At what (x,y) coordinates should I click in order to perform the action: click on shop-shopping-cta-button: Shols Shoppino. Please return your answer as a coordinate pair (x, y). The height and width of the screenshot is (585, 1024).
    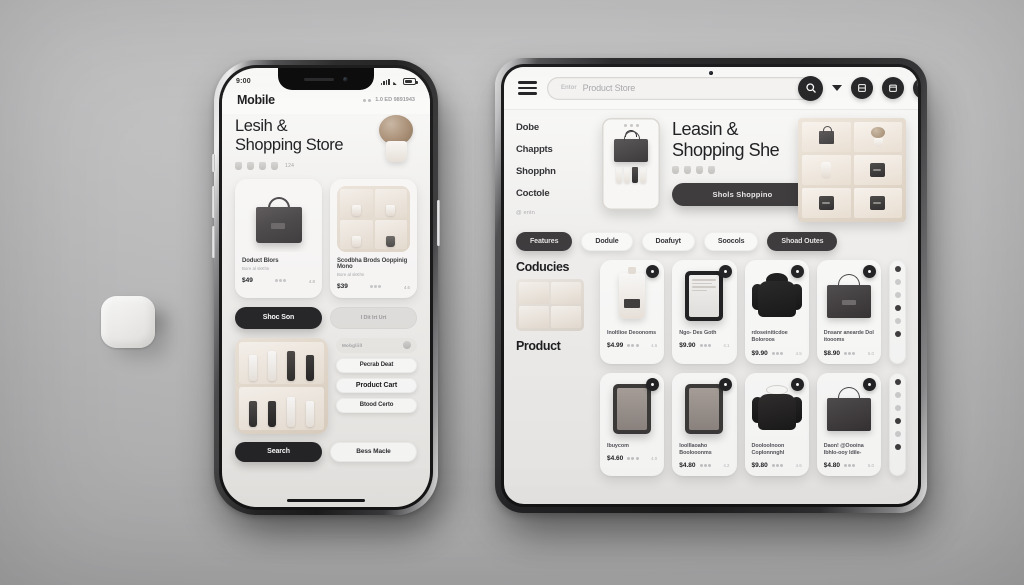
    Looking at the image, I should click on (742, 194).